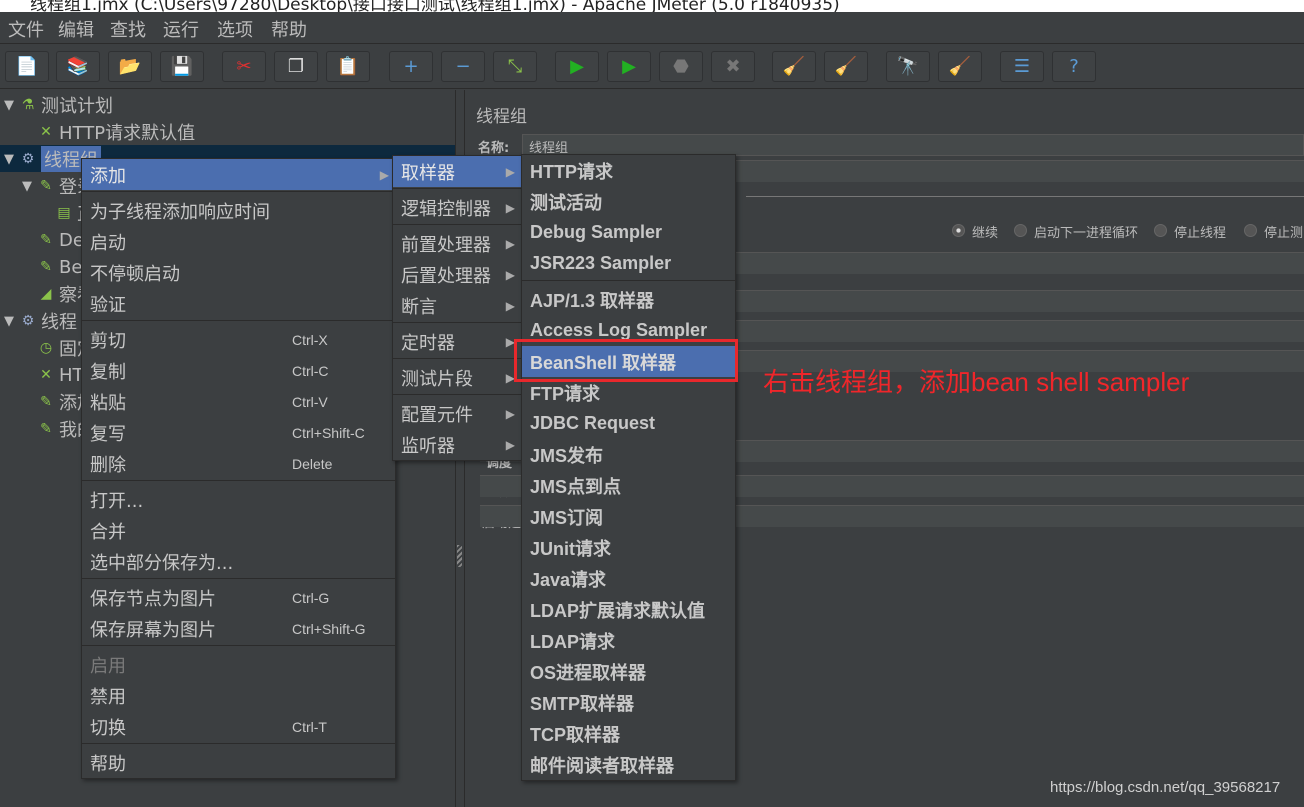 Image resolution: width=1304 pixels, height=807 pixels. I want to click on menu-item: 帮助, so click(238, 762).